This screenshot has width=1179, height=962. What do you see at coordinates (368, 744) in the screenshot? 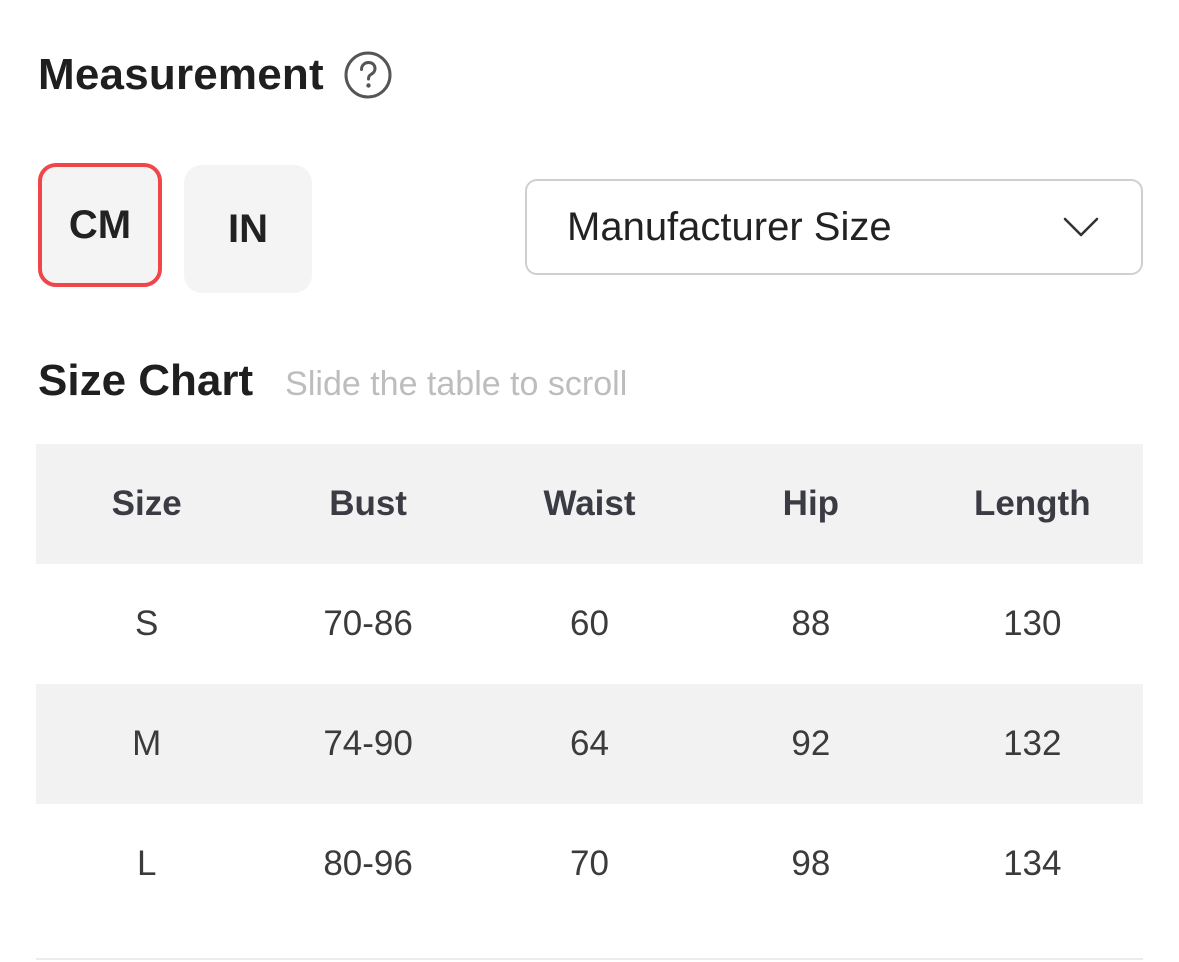
I see `table-cell: 74-90` at bounding box center [368, 744].